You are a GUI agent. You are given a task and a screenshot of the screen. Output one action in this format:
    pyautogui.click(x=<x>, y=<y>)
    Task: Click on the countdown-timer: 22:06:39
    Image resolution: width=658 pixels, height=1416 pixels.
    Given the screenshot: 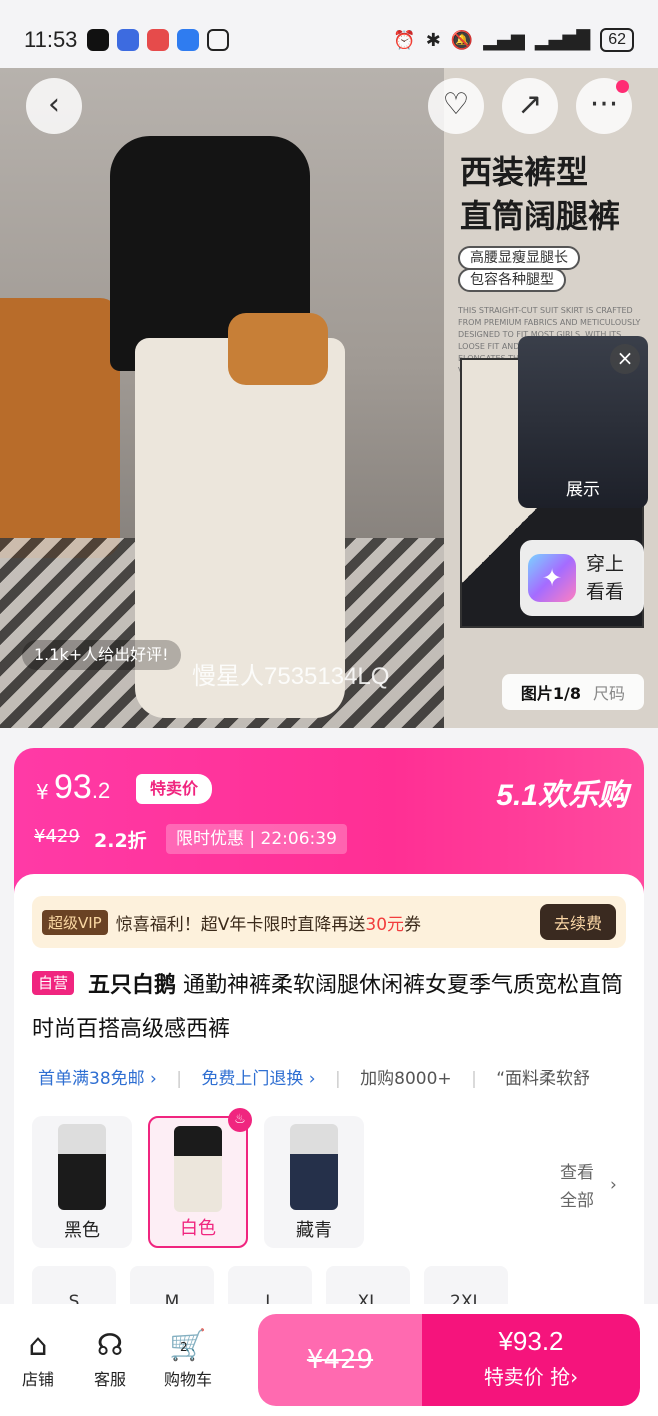 What is the action you would take?
    pyautogui.click(x=298, y=839)
    